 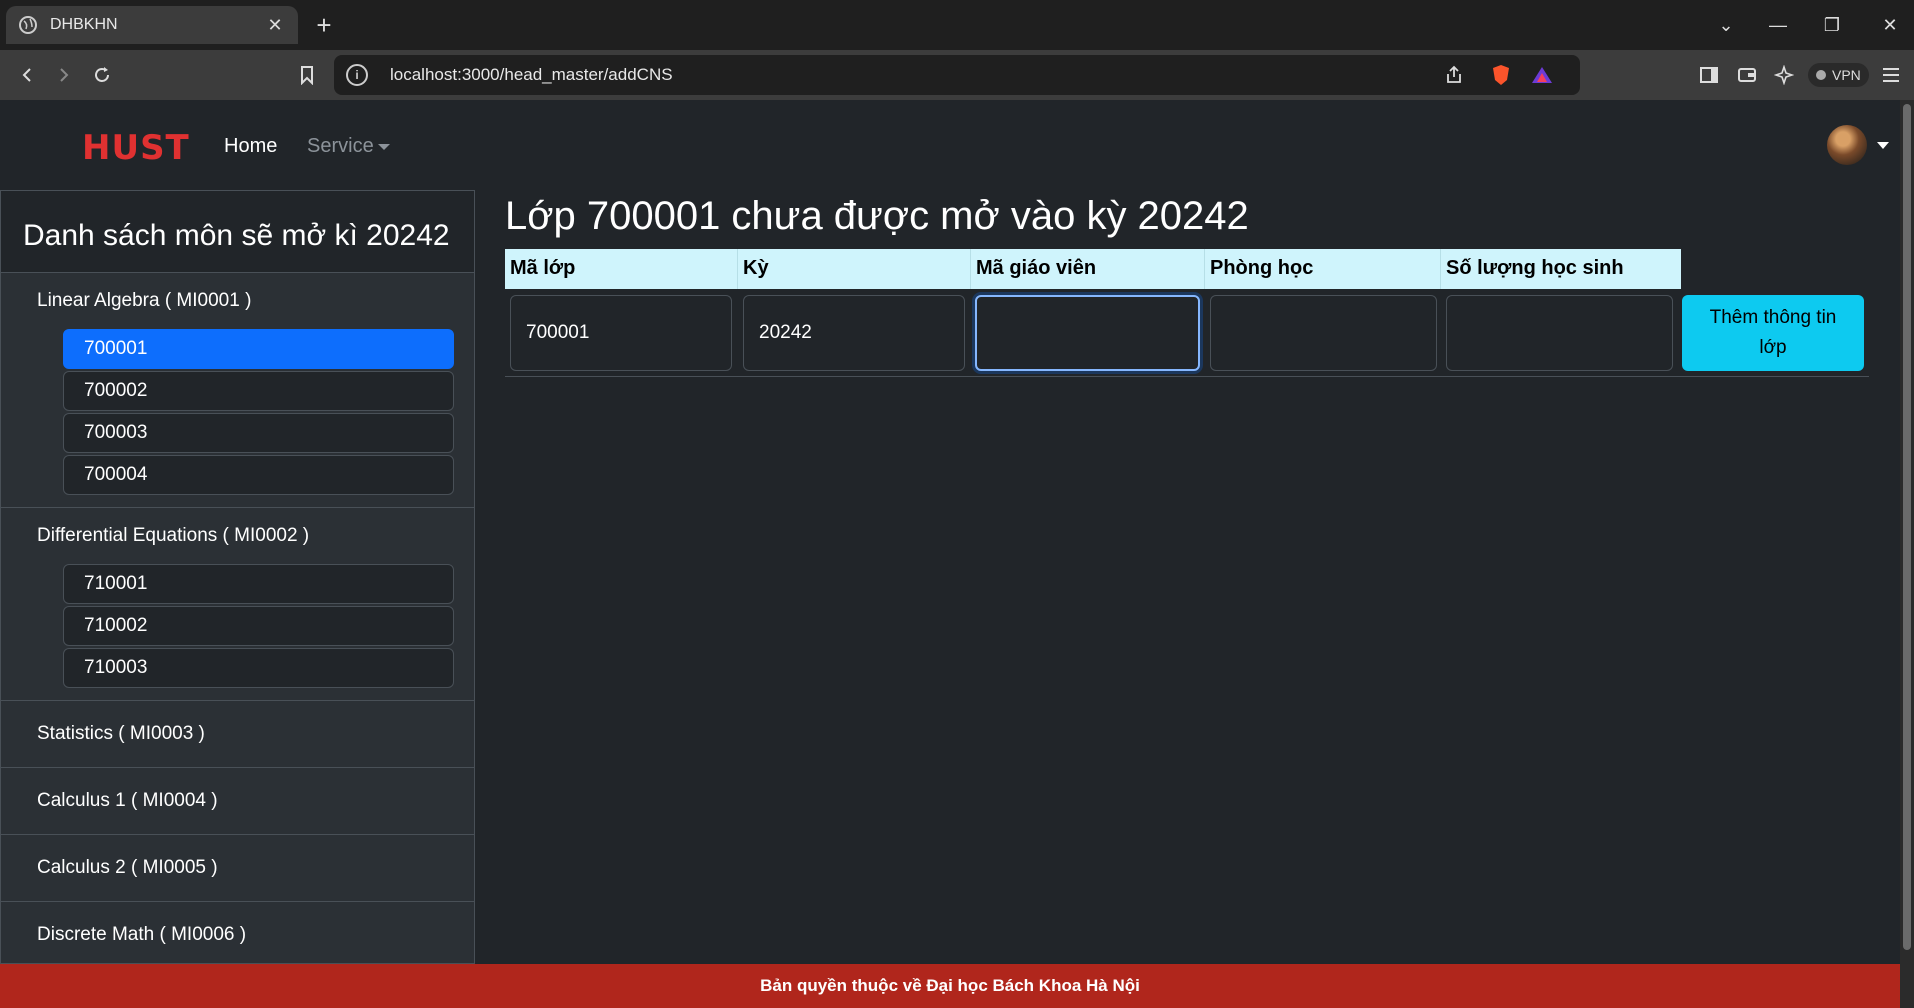 What do you see at coordinates (621, 333) in the screenshot?
I see `class-code-input: 700001` at bounding box center [621, 333].